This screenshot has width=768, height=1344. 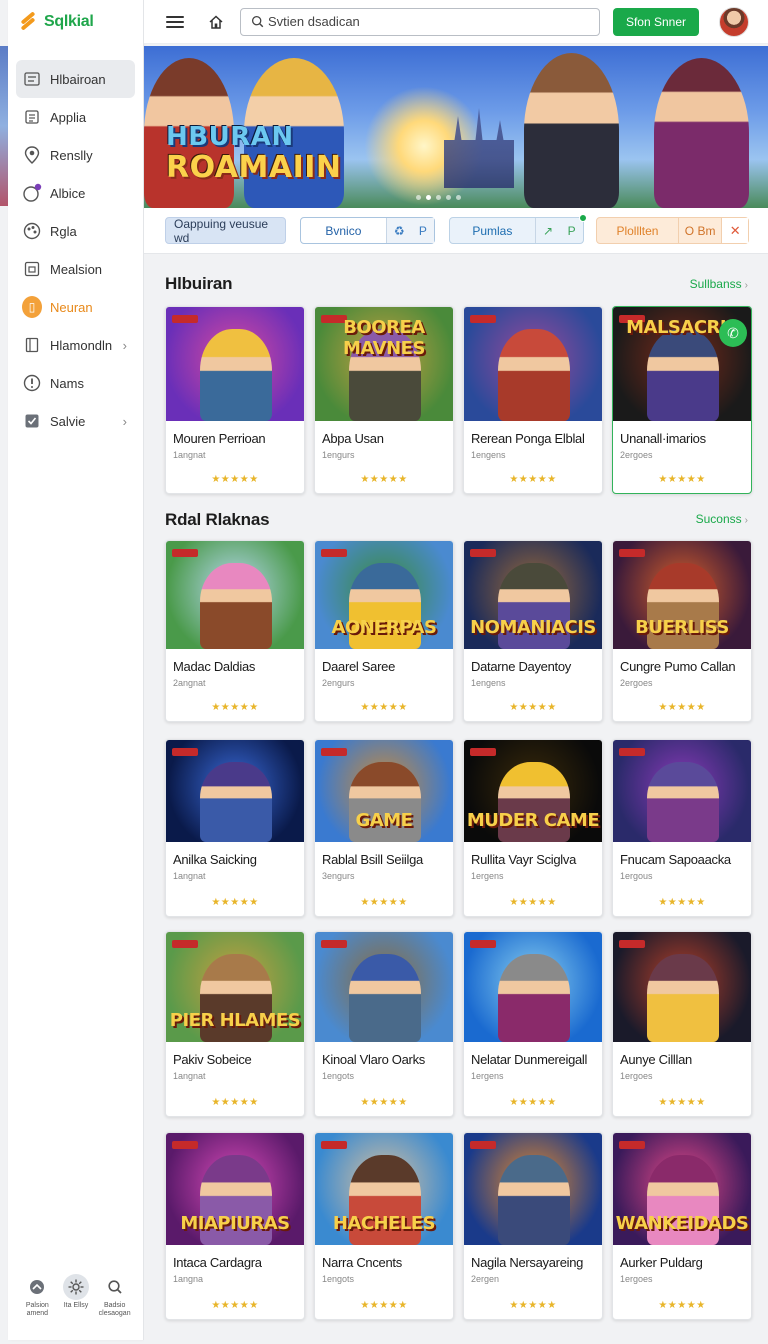 I want to click on game-card: MIAPIURAS Intaca Cardagra 1angna ★★★★★, so click(x=235, y=1226).